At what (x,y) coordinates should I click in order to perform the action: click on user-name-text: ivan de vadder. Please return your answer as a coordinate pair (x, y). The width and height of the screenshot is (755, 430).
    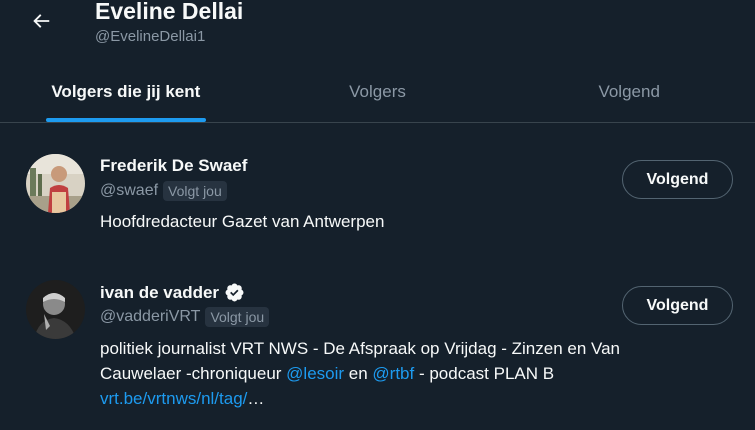
    Looking at the image, I should click on (160, 292).